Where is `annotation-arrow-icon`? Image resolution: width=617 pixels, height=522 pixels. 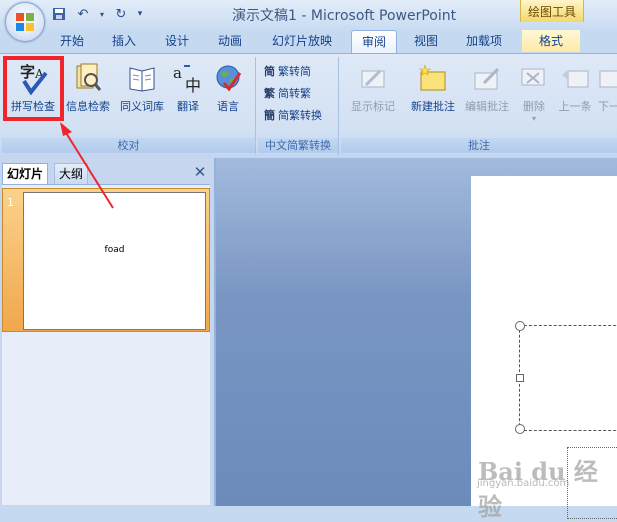
annotation-arrow-icon is located at coordinates (87, 165).